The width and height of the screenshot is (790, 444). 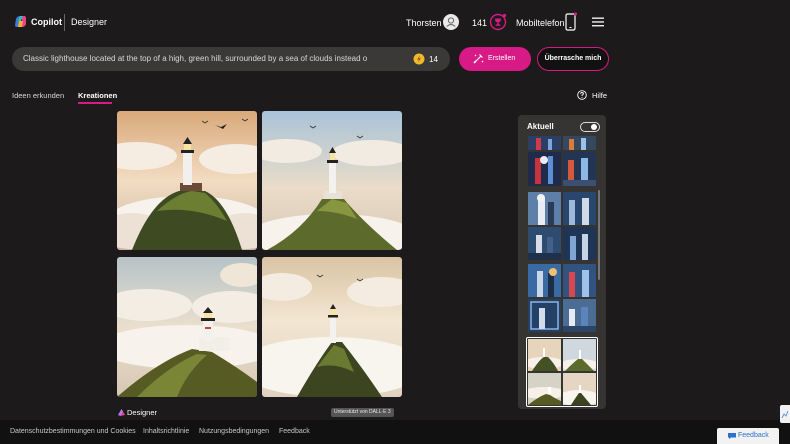 What do you see at coordinates (294, 431) in the screenshot?
I see `footer-link-feedback: Feedback` at bounding box center [294, 431].